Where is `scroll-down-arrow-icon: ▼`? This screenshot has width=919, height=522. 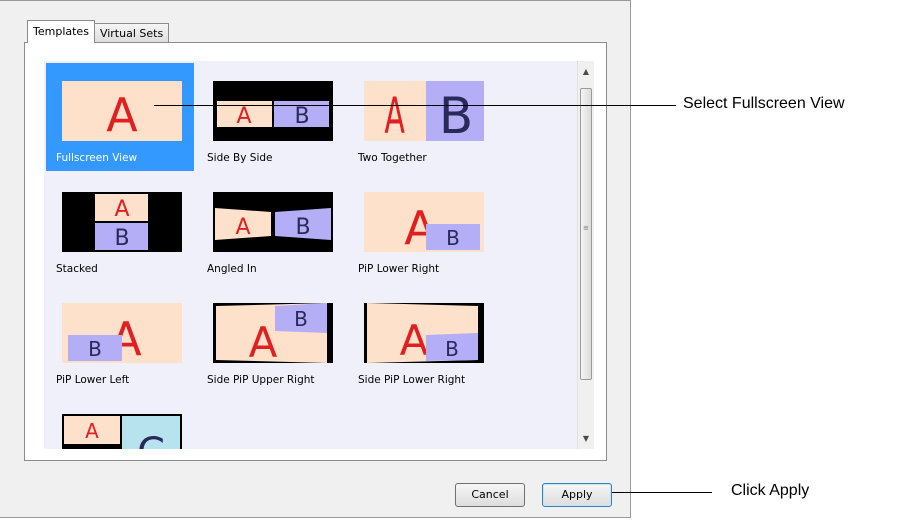
scroll-down-arrow-icon: ▼ is located at coordinates (586, 438).